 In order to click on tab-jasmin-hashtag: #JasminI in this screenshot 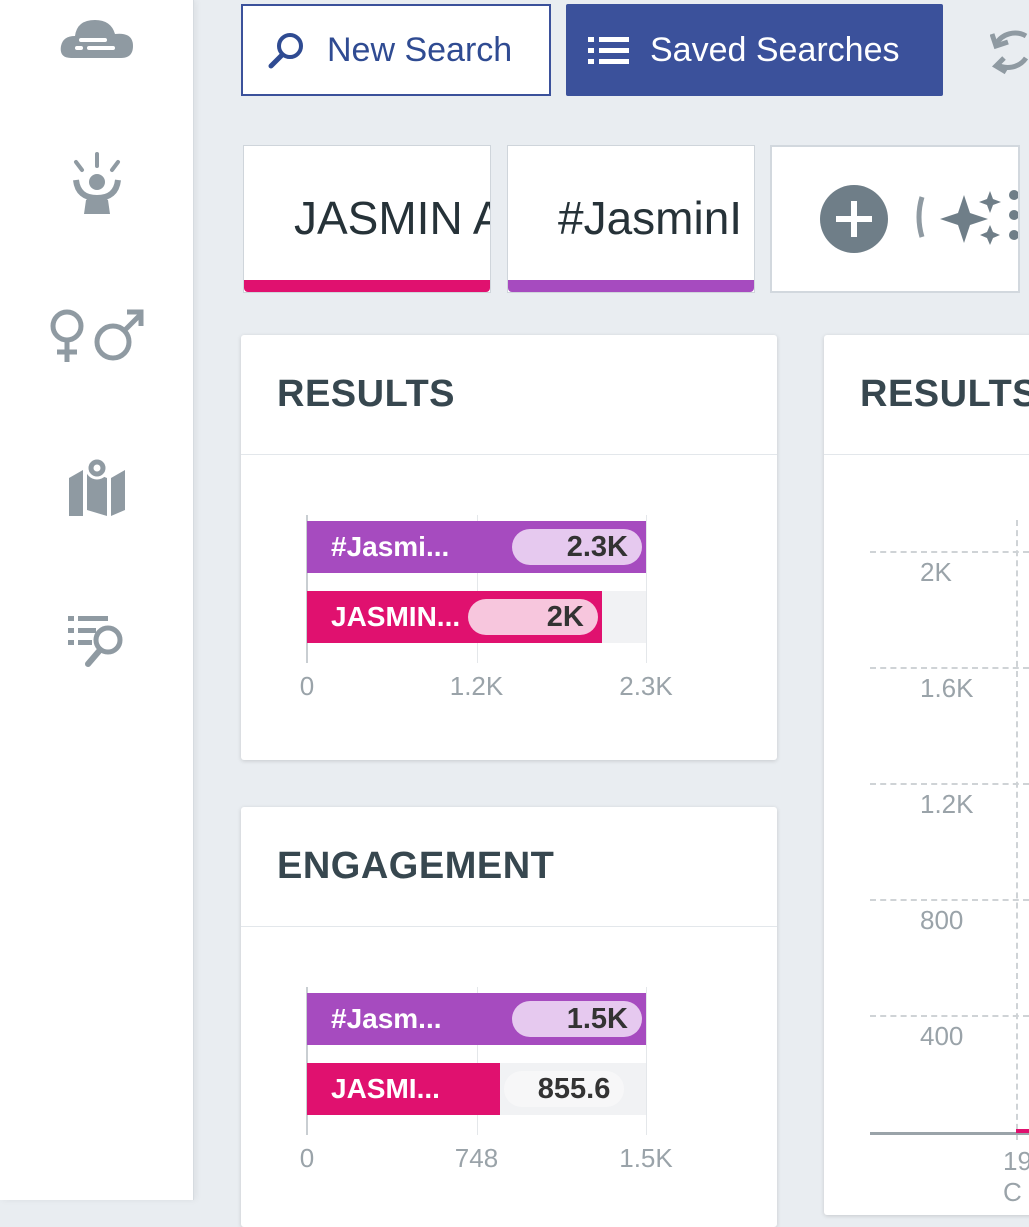, I will do `click(631, 219)`.